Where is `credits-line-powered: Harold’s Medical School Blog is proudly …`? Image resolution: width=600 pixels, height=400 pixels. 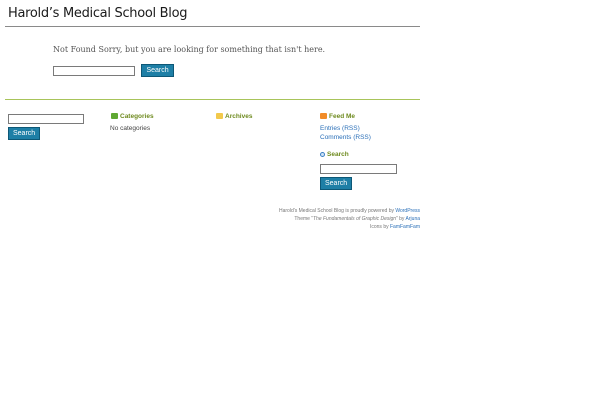 credits-line-powered: Harold’s Medical School Blog is proudly … is located at coordinates (349, 211).